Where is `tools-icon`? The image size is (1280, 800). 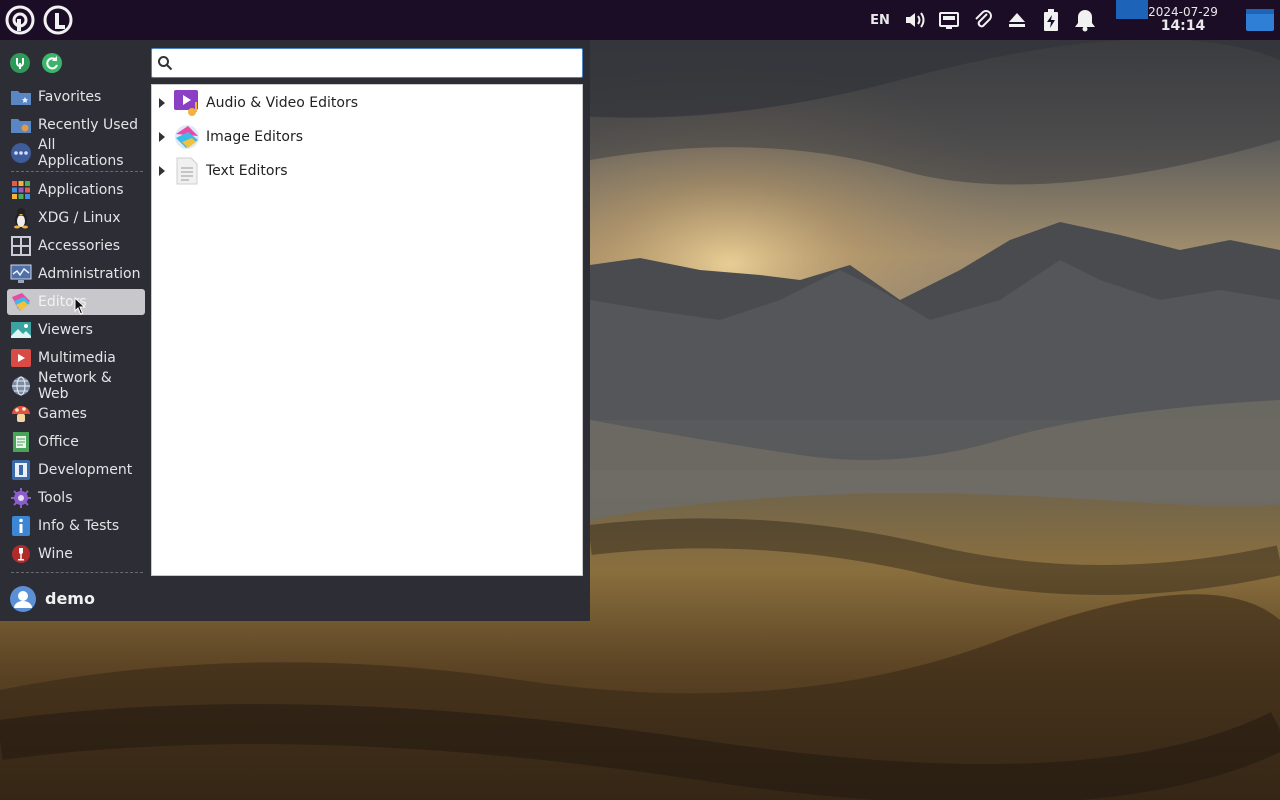 tools-icon is located at coordinates (21, 498).